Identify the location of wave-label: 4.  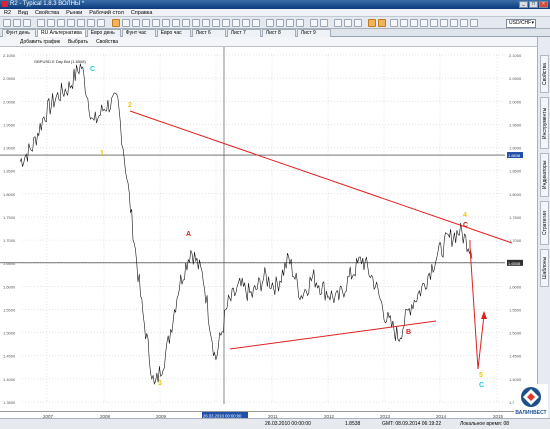
(465, 215).